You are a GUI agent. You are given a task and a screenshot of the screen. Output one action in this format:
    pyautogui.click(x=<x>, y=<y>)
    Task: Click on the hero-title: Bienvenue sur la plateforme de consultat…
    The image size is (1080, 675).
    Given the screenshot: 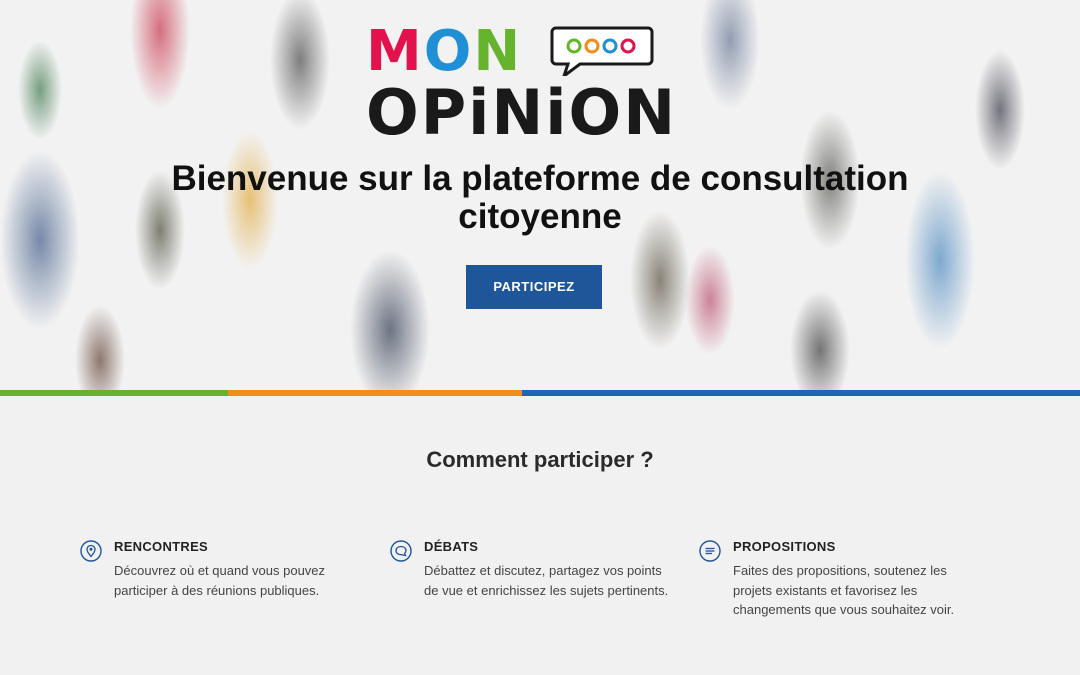 What is the action you would take?
    pyautogui.click(x=540, y=198)
    